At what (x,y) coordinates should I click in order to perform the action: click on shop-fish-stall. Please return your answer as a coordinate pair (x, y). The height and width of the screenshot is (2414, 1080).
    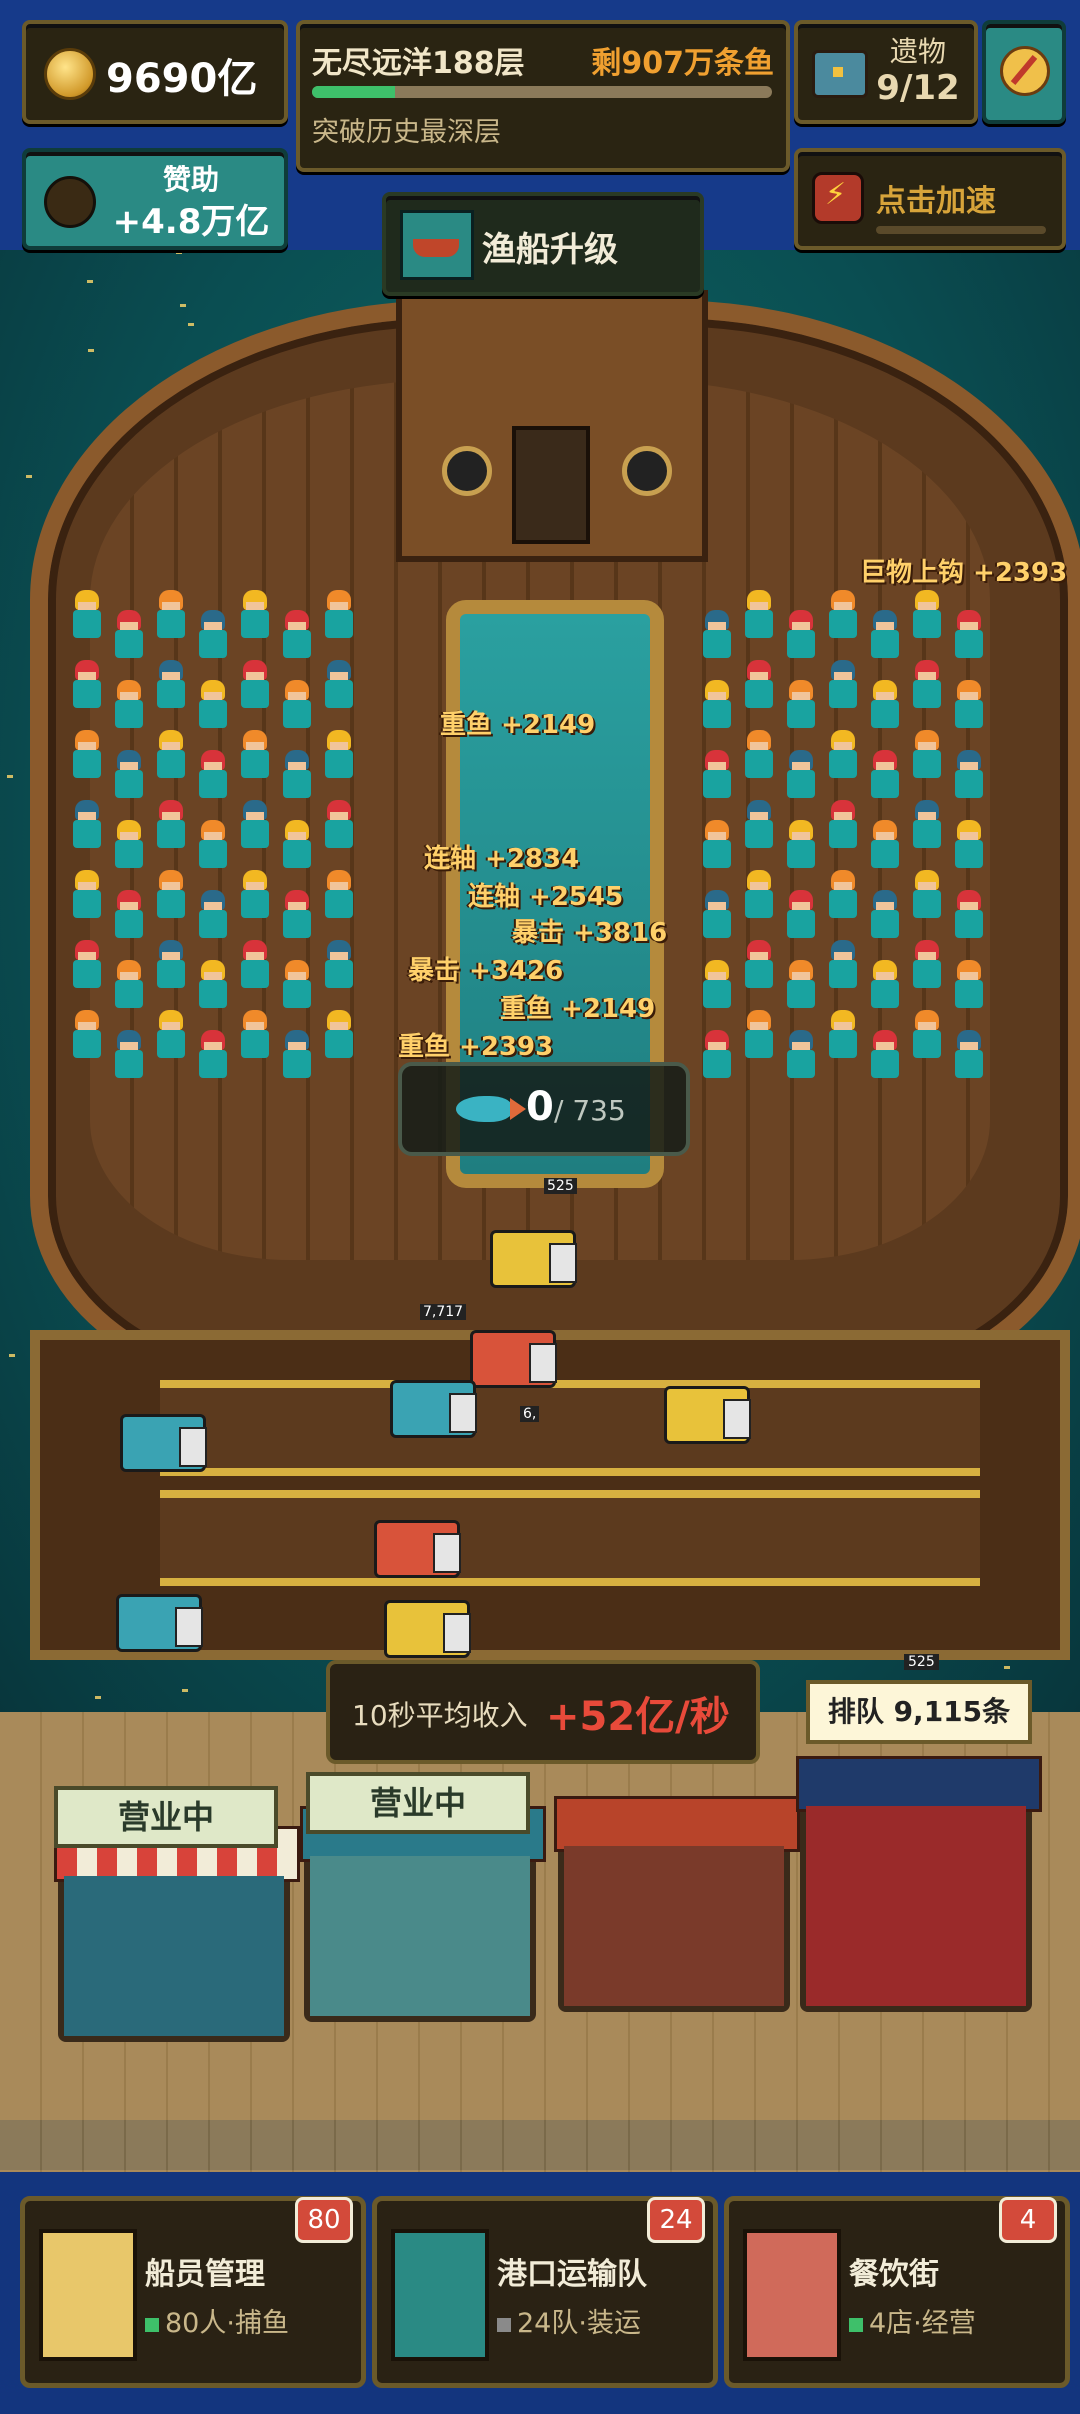
    Looking at the image, I should click on (177, 1934).